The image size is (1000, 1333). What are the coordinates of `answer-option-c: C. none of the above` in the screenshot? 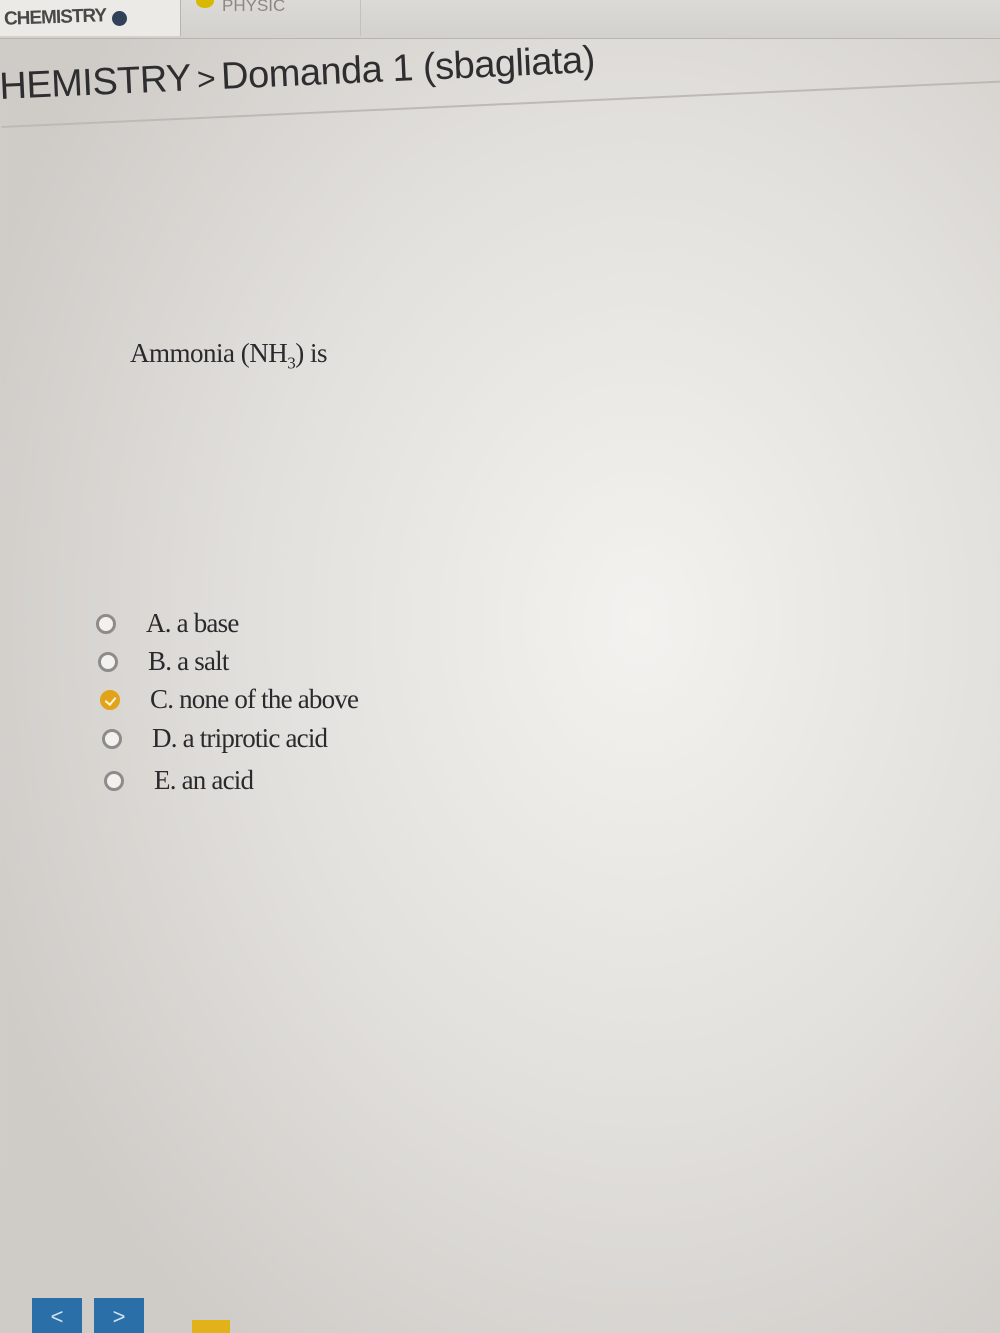 It's located at (229, 699).